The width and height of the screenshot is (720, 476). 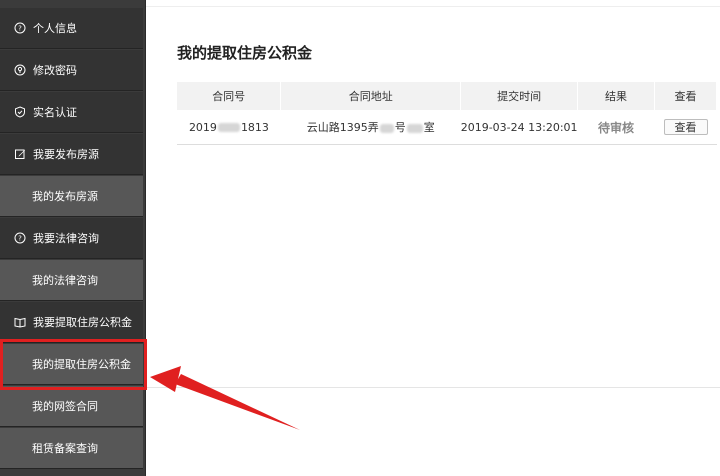 I want to click on address-building: 号, so click(x=400, y=127).